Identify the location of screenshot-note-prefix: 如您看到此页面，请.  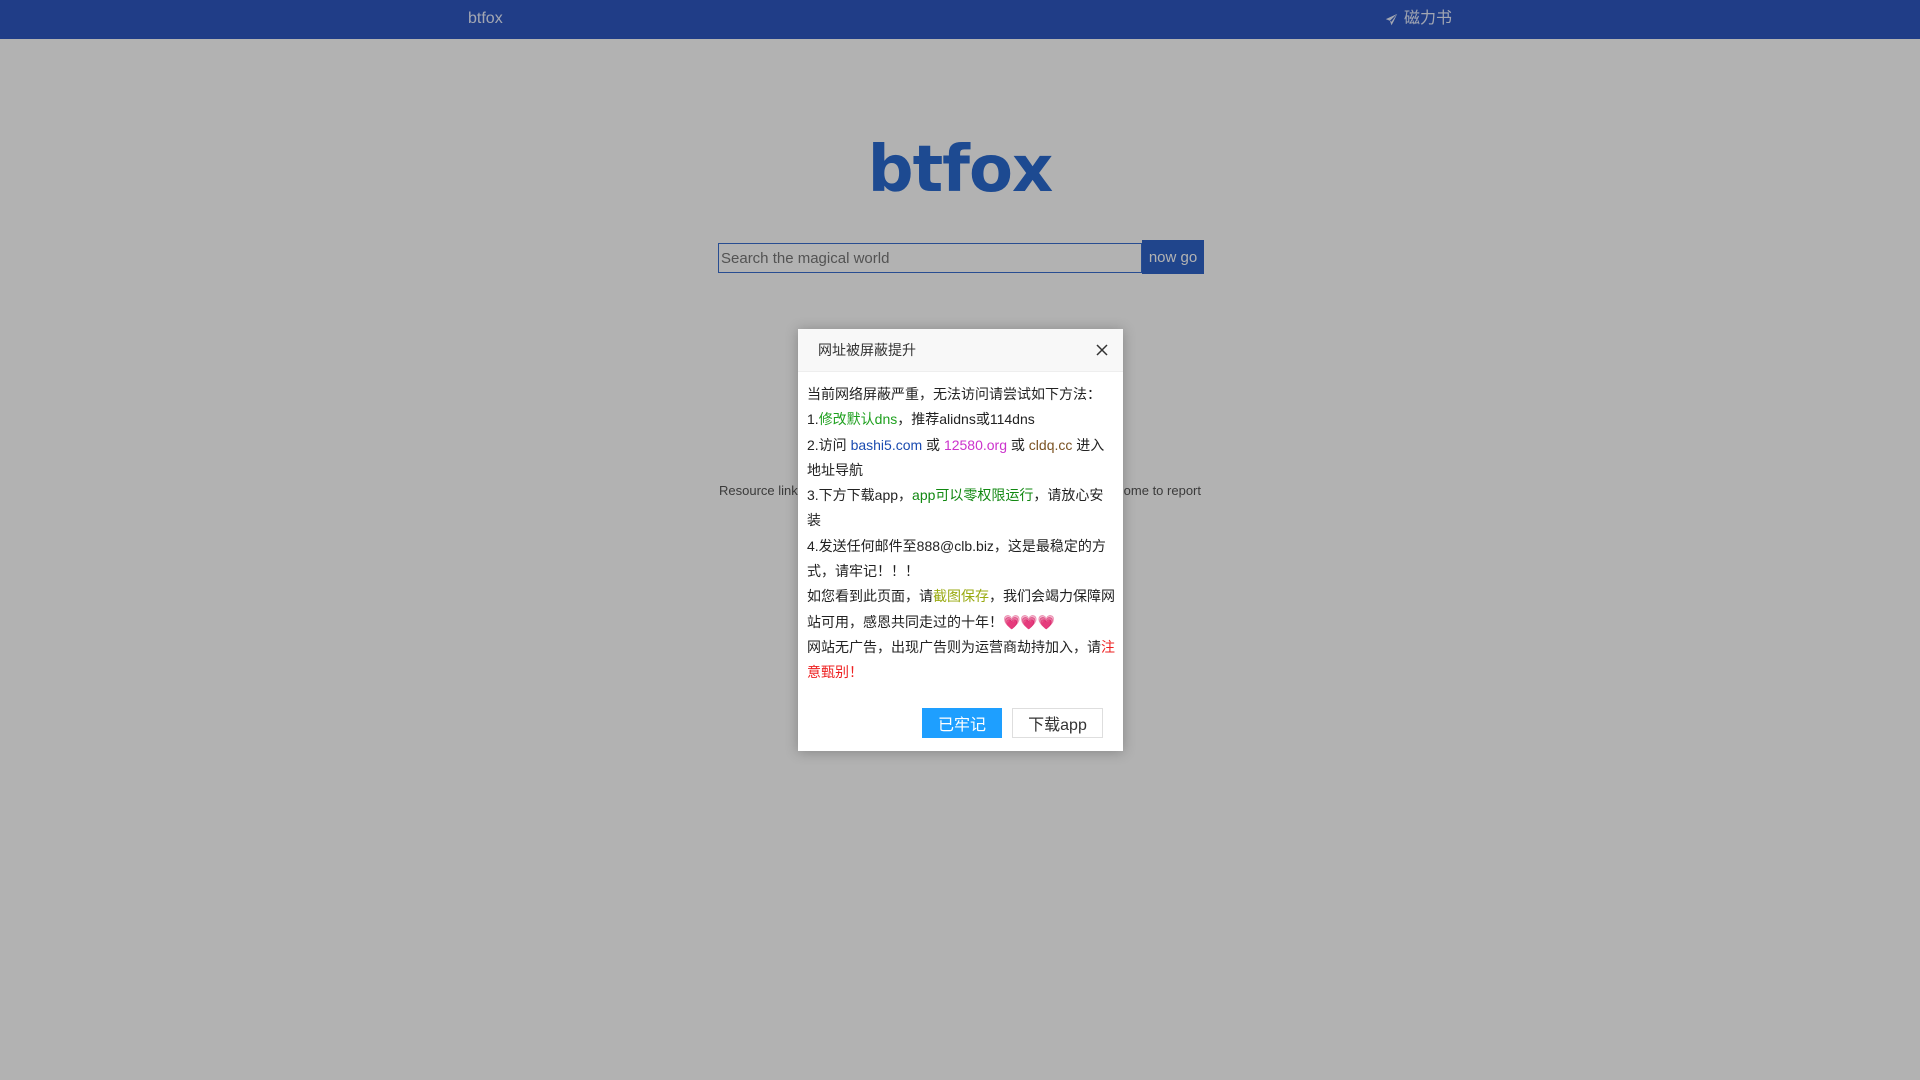
(870, 596).